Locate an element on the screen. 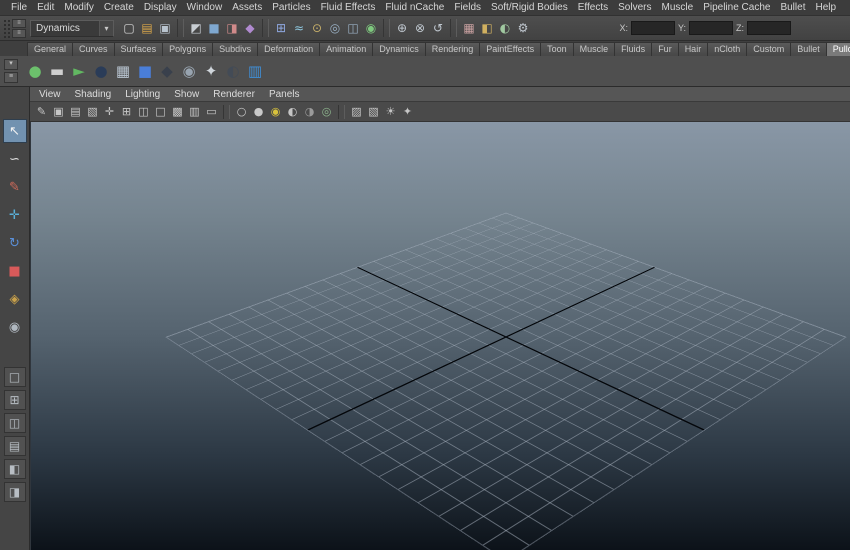 Image resolution: width=850 pixels, height=550 pixels. snap-projected-center-icon: ◎ is located at coordinates (335, 28).